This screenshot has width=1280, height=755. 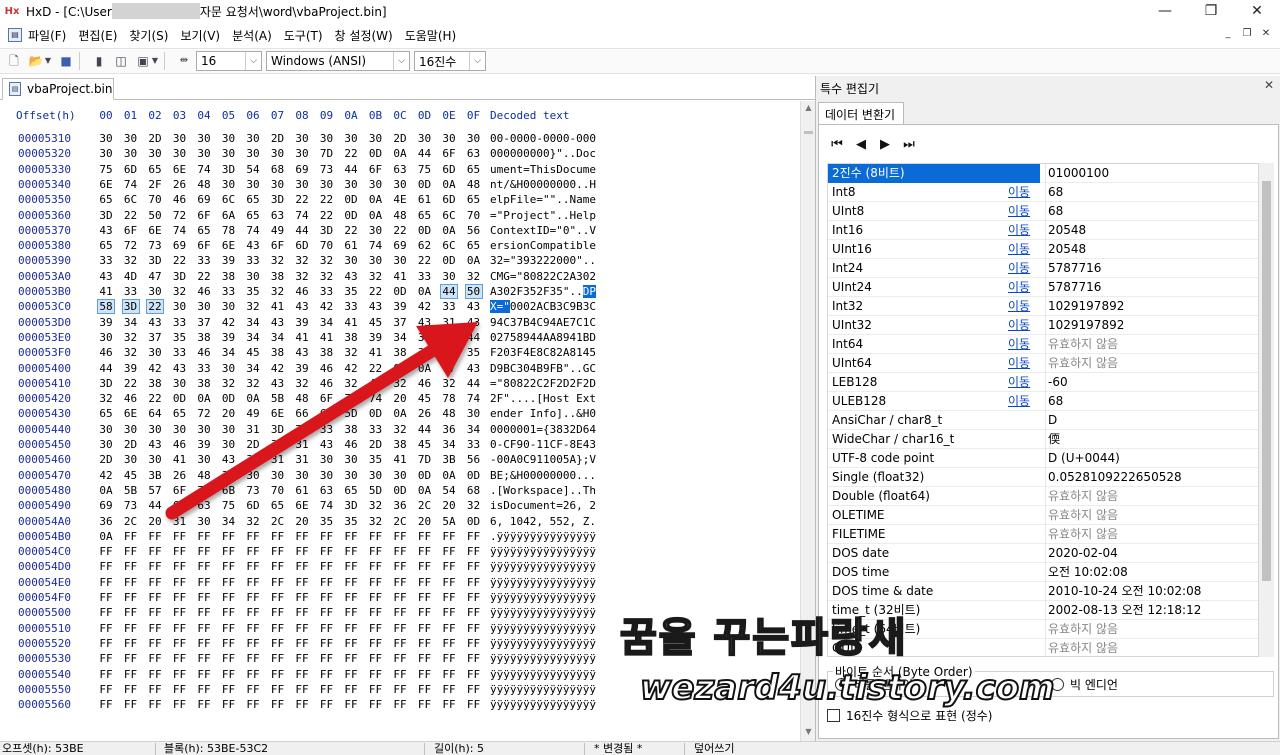 I want to click on decoded-text: A302F352F35"..DP, so click(x=543, y=291).